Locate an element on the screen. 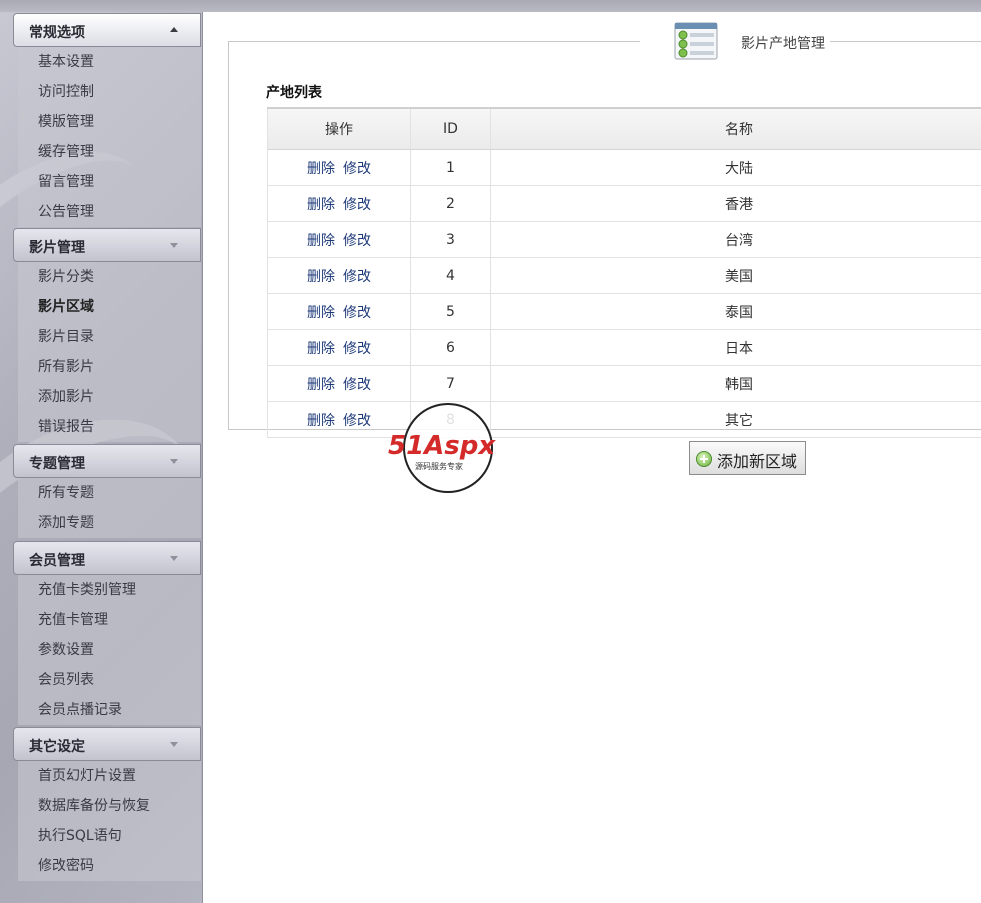 Image resolution: width=981 pixels, height=903 pixels. sidebar-item-all-topics: 所有专题 is located at coordinates (109, 493).